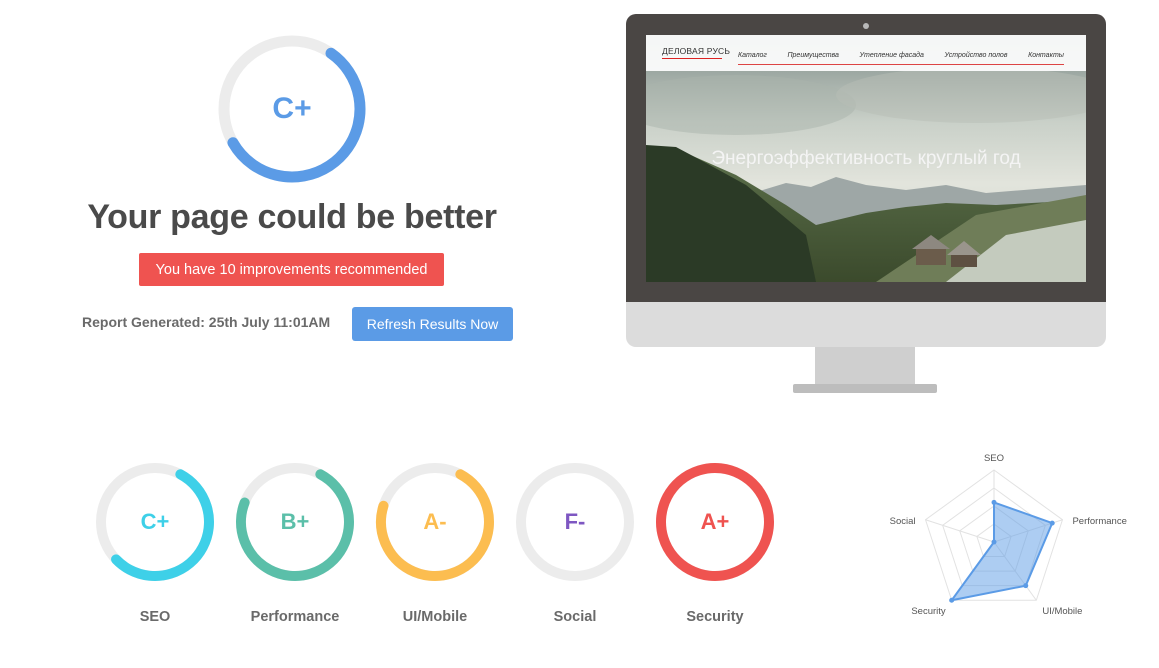 This screenshot has width=1159, height=668. I want to click on category-grade: C+, so click(155, 521).